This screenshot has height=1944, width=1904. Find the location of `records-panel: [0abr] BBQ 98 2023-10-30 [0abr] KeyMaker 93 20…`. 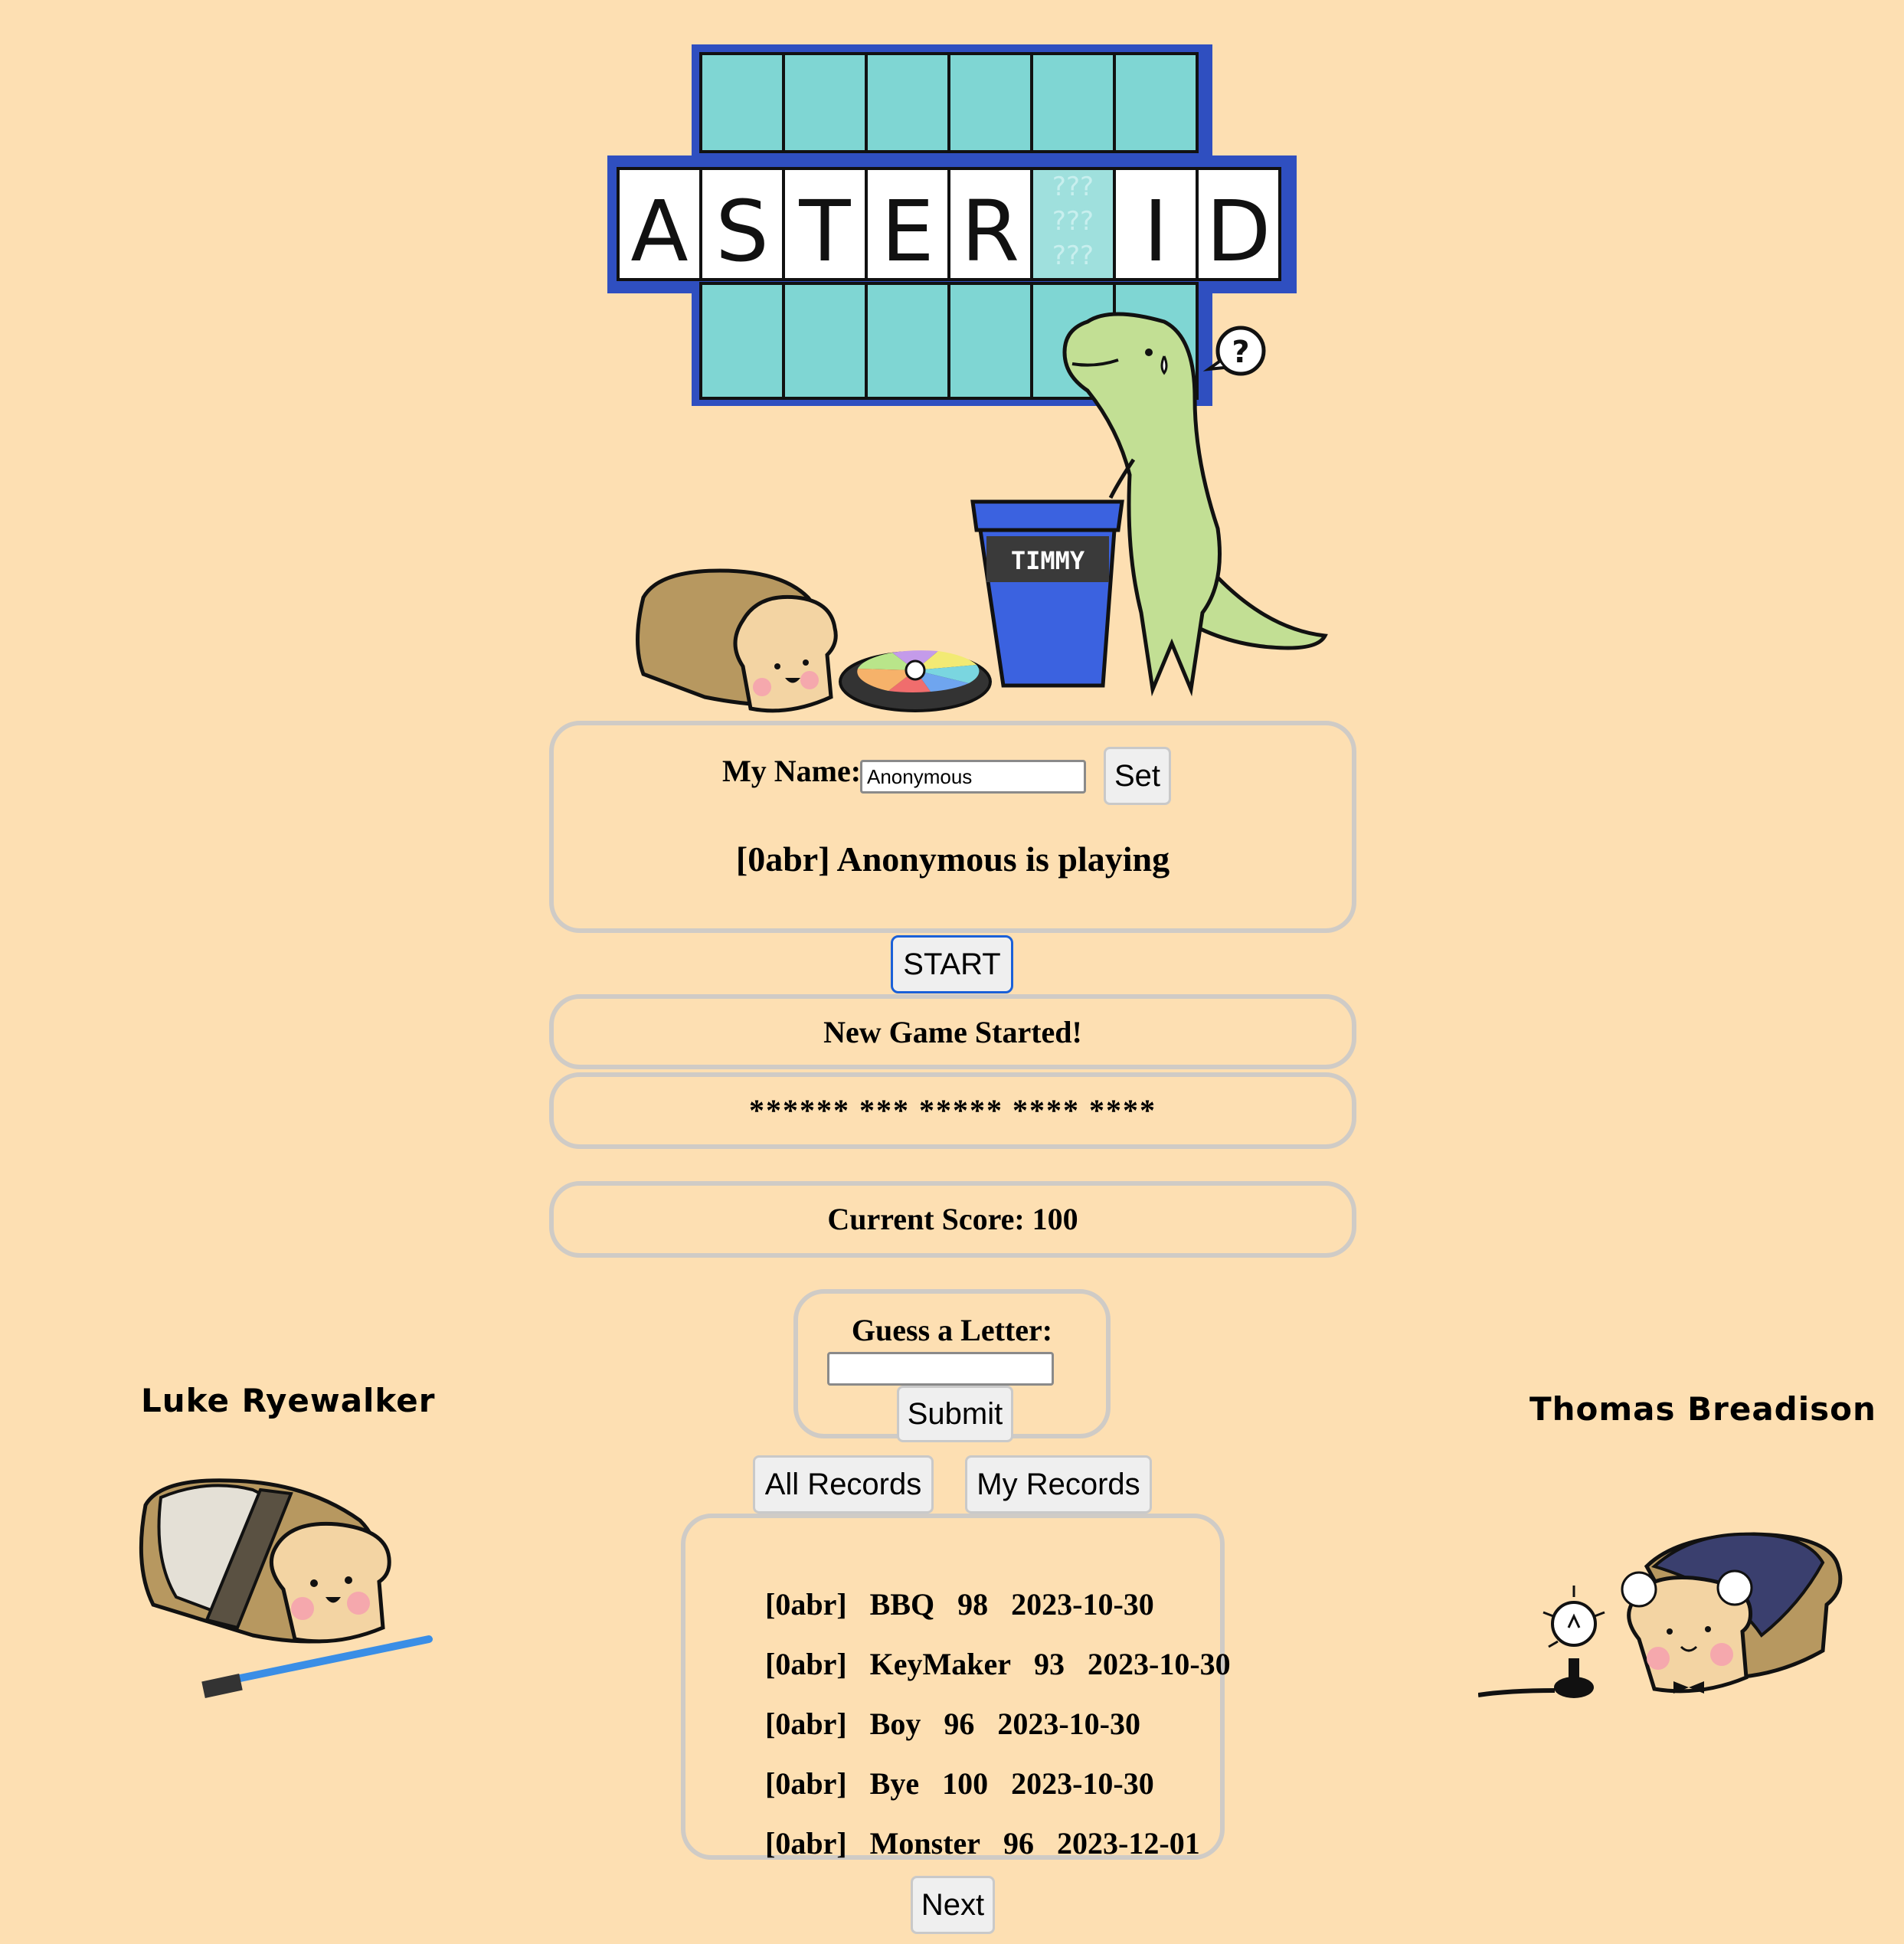

records-panel: [0abr] BBQ 98 2023-10-30 [0abr] KeyMaker 93 20… is located at coordinates (956, 1687).